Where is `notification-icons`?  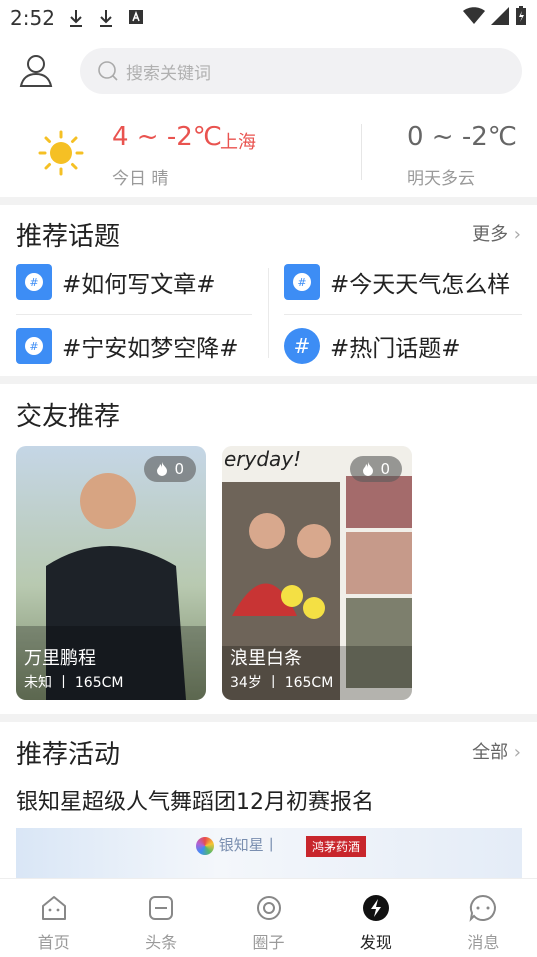
notification-icons is located at coordinates (106, 18).